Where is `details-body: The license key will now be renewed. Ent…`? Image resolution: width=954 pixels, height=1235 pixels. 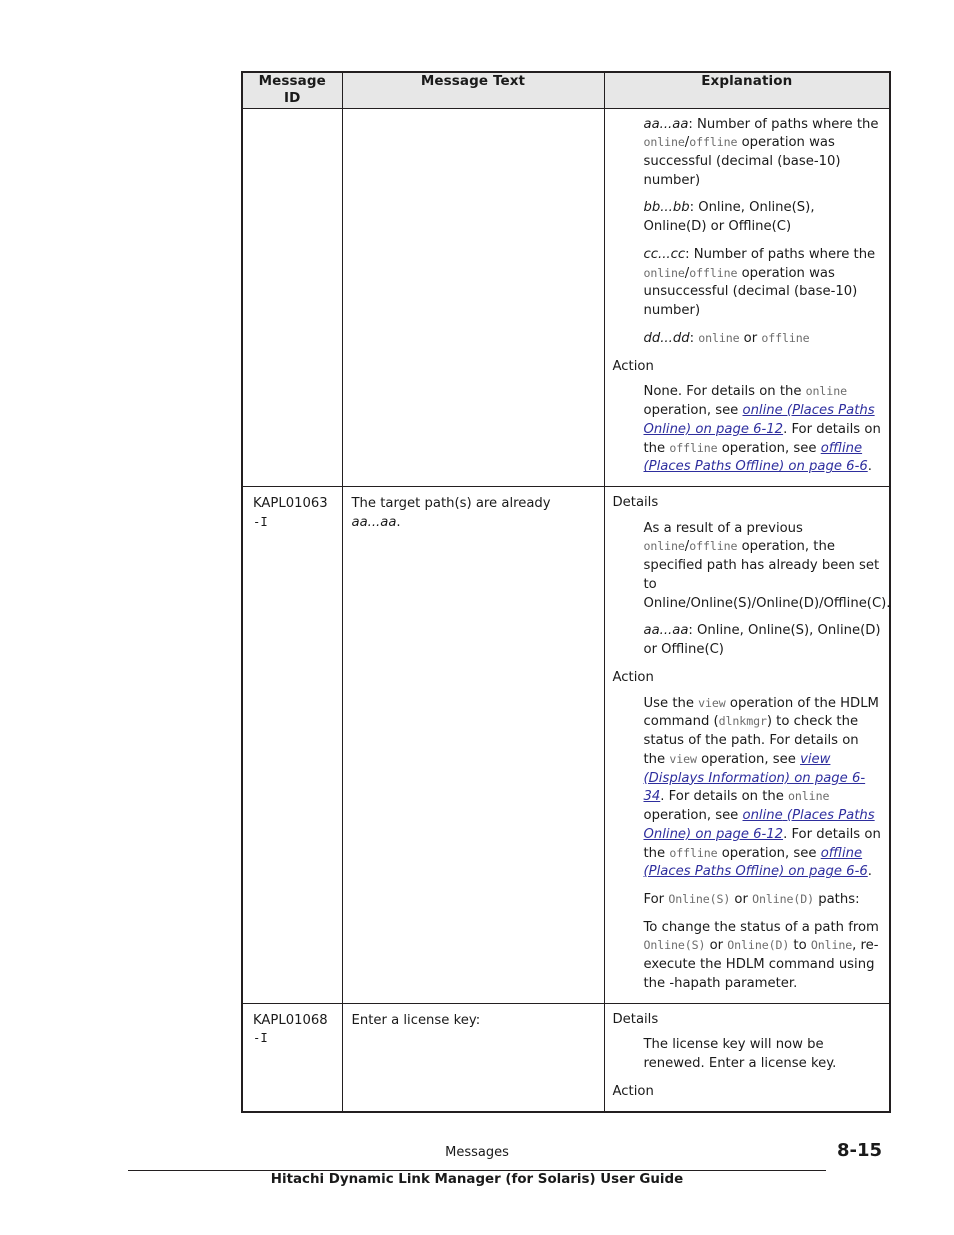 details-body: The license key will now be renewed. Ent… is located at coordinates (740, 1054).